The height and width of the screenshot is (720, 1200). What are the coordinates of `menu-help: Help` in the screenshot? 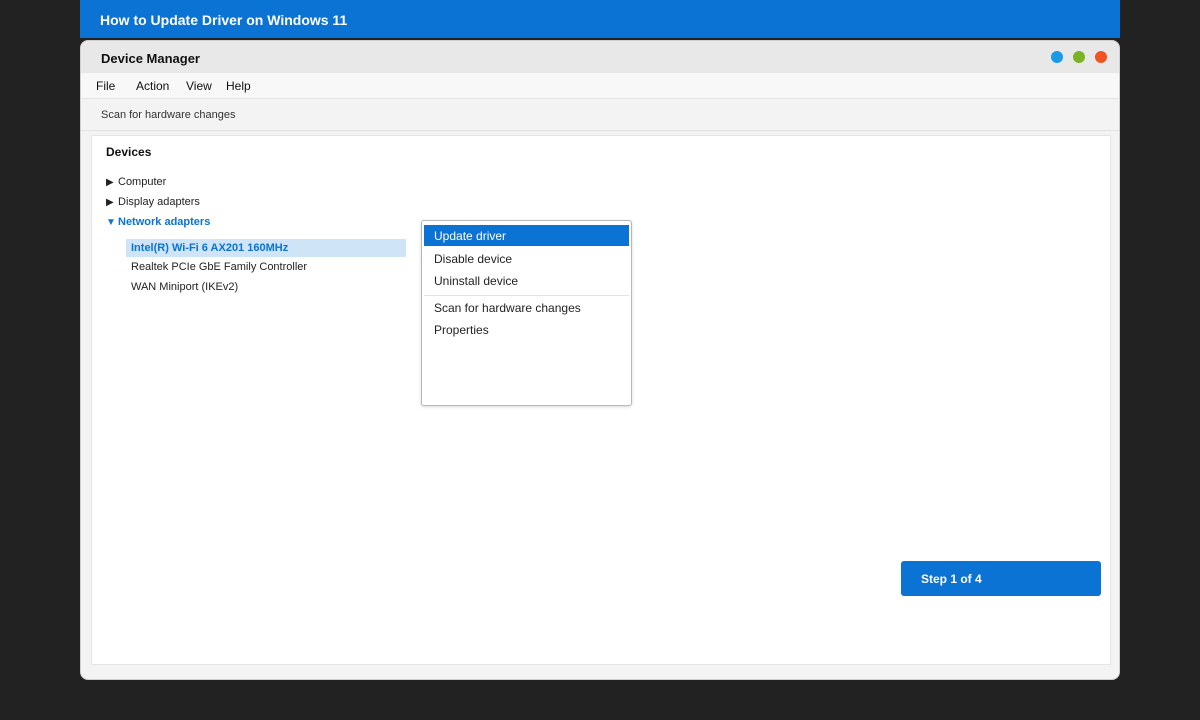 It's located at (238, 86).